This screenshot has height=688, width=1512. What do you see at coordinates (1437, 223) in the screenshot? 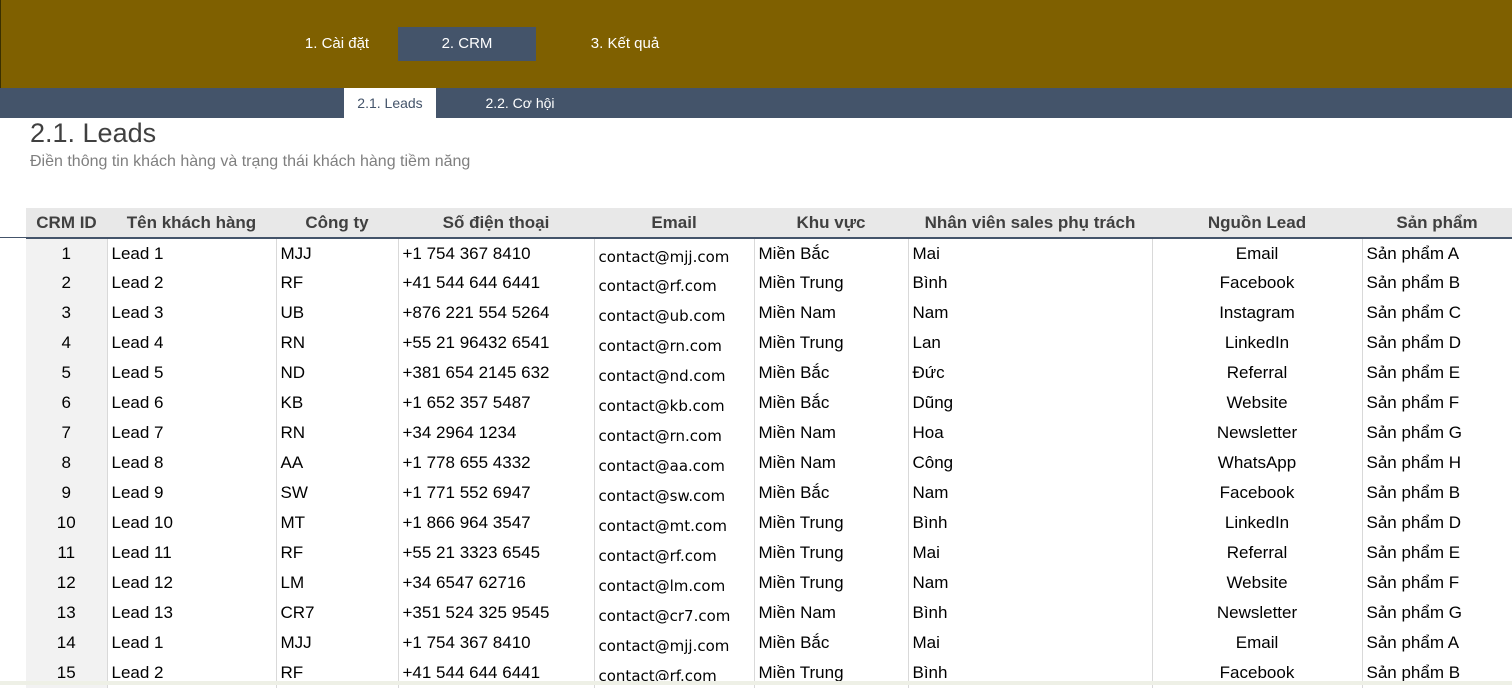
I see `header-product: Sản phẩm` at bounding box center [1437, 223].